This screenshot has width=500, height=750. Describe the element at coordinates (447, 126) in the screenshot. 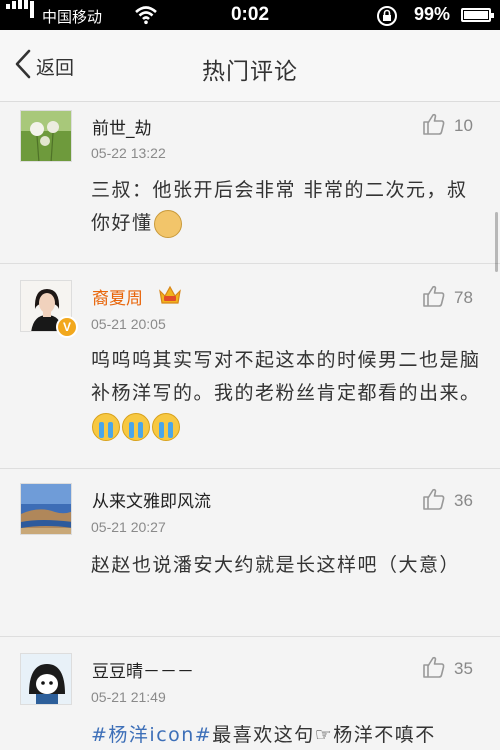

I see `like-button: 10` at that location.